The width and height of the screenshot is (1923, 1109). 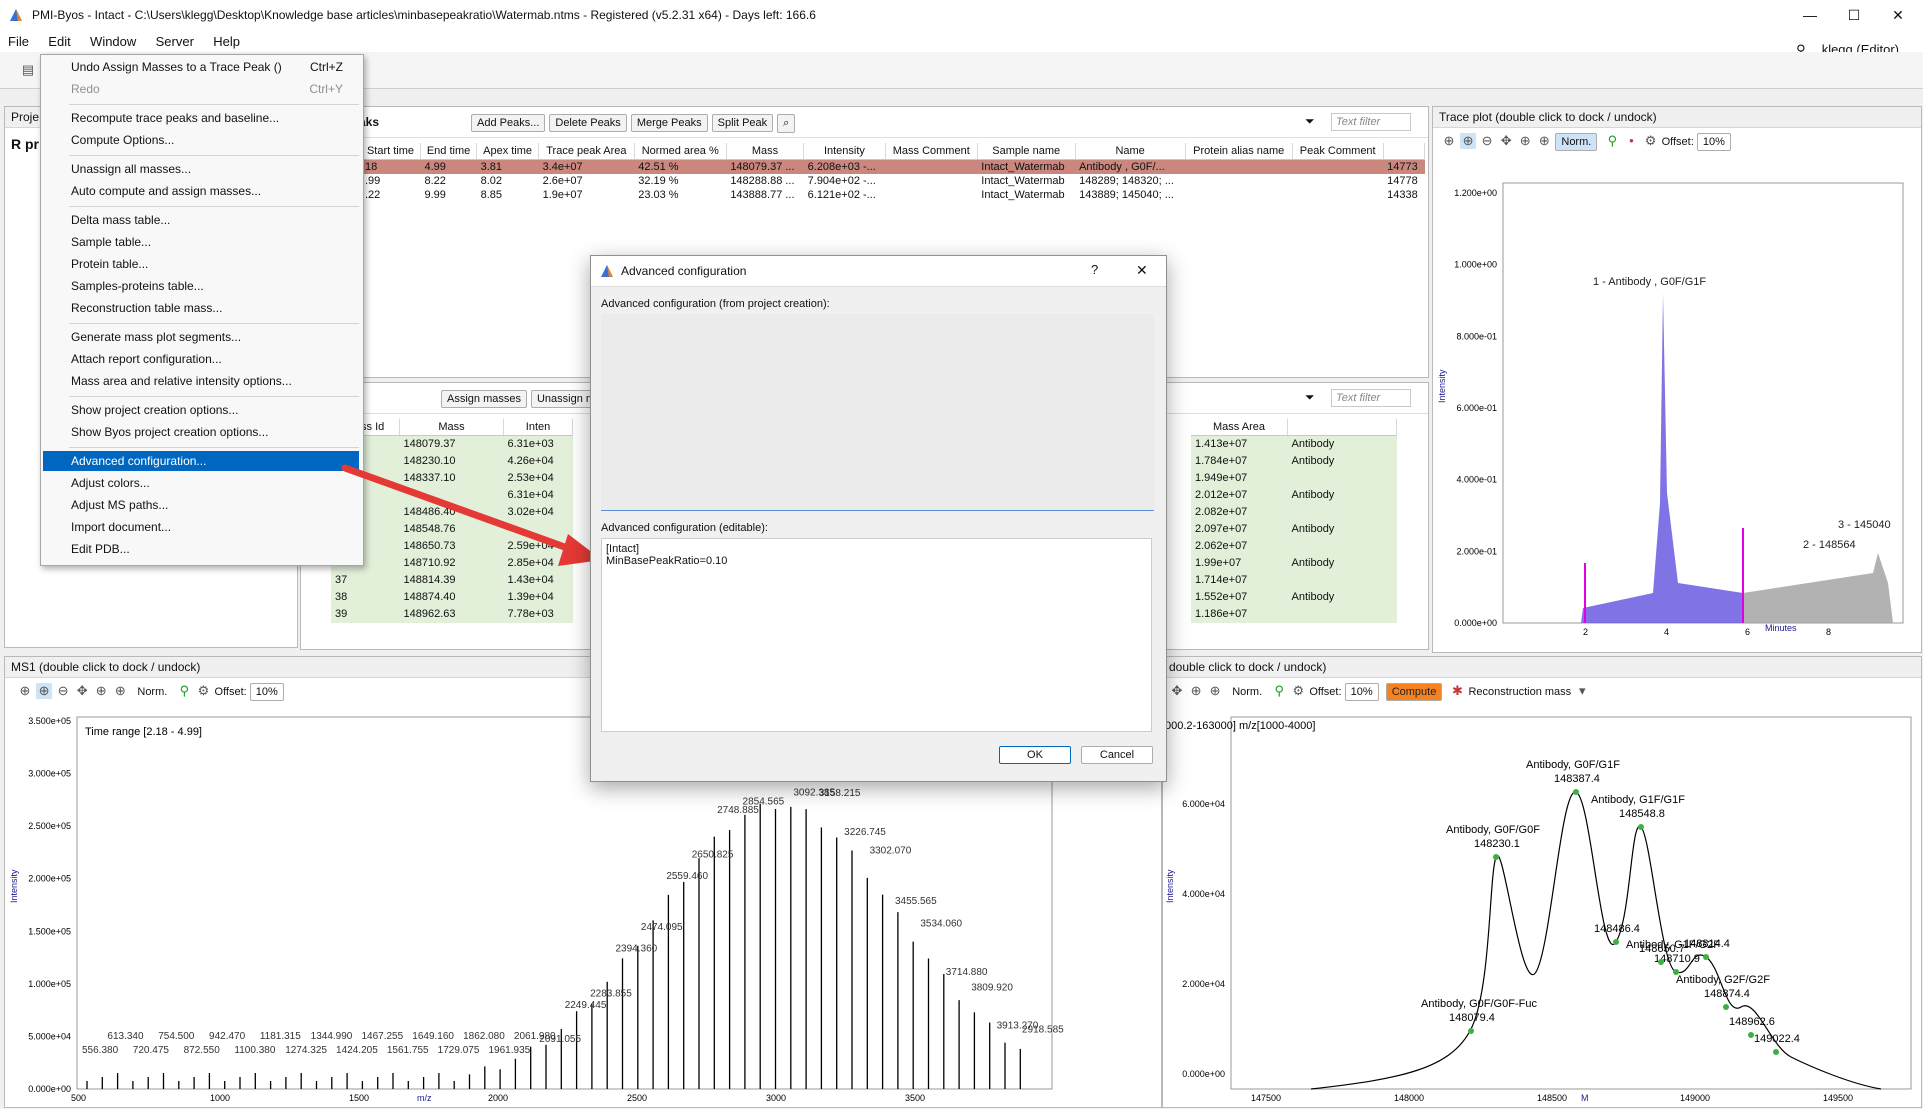 What do you see at coordinates (44, 691) in the screenshot?
I see `zoom-in-icon: ⊕` at bounding box center [44, 691].